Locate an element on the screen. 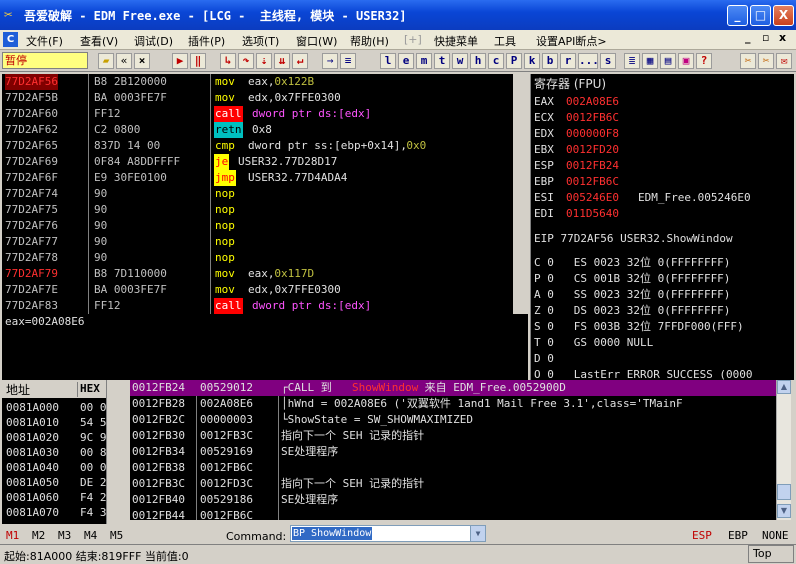 The image size is (796, 564). dump-hex: F4 2 is located at coordinates (93, 498).